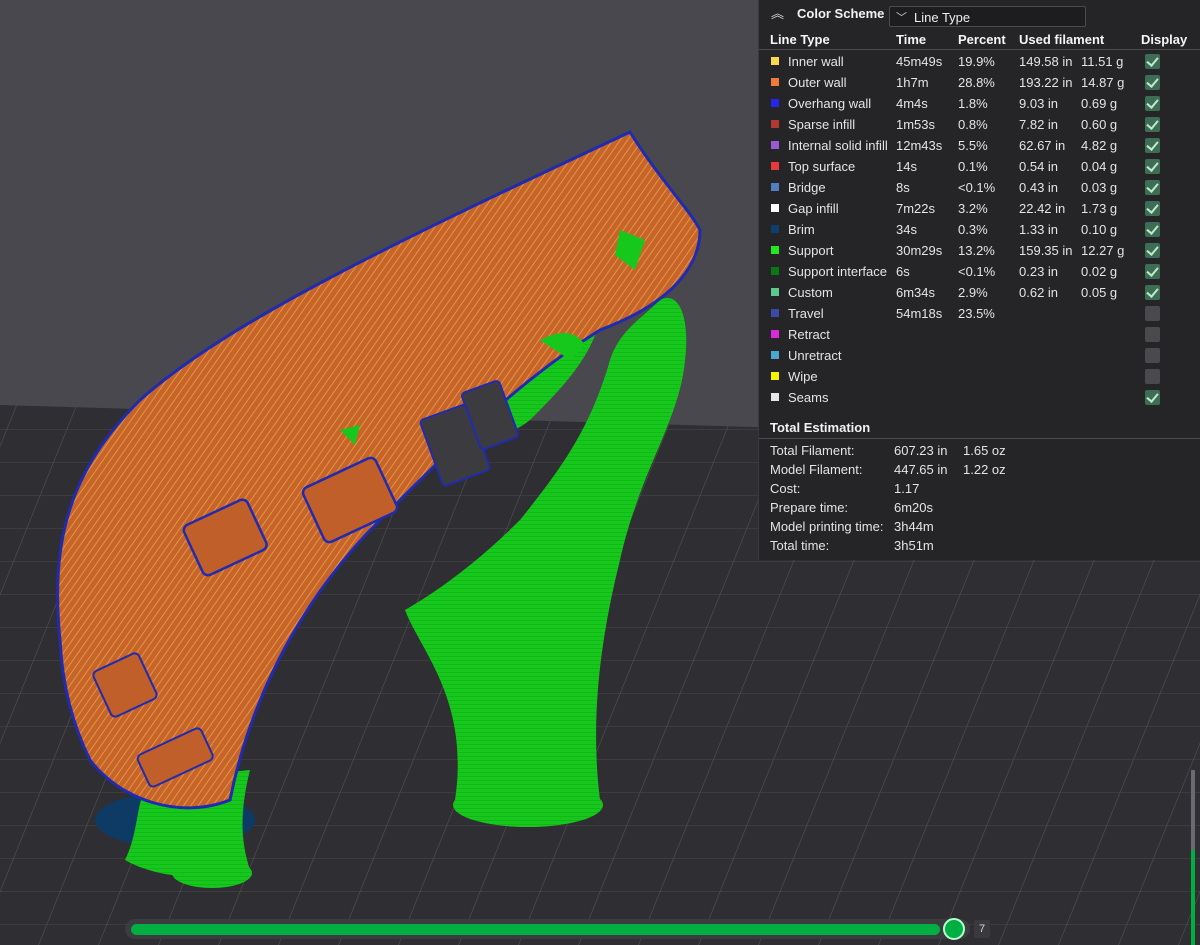  Describe the element at coordinates (800, 545) in the screenshot. I see `estimation-label: Total time:` at that location.